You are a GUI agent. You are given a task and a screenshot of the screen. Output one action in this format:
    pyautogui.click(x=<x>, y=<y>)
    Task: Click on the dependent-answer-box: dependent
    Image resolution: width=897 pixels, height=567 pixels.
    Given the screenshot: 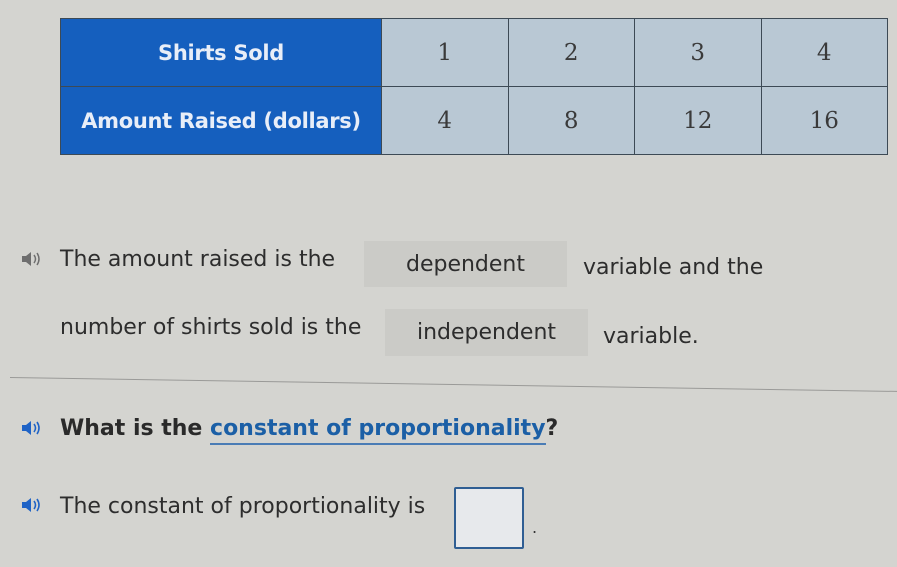 What is the action you would take?
    pyautogui.click(x=465, y=264)
    